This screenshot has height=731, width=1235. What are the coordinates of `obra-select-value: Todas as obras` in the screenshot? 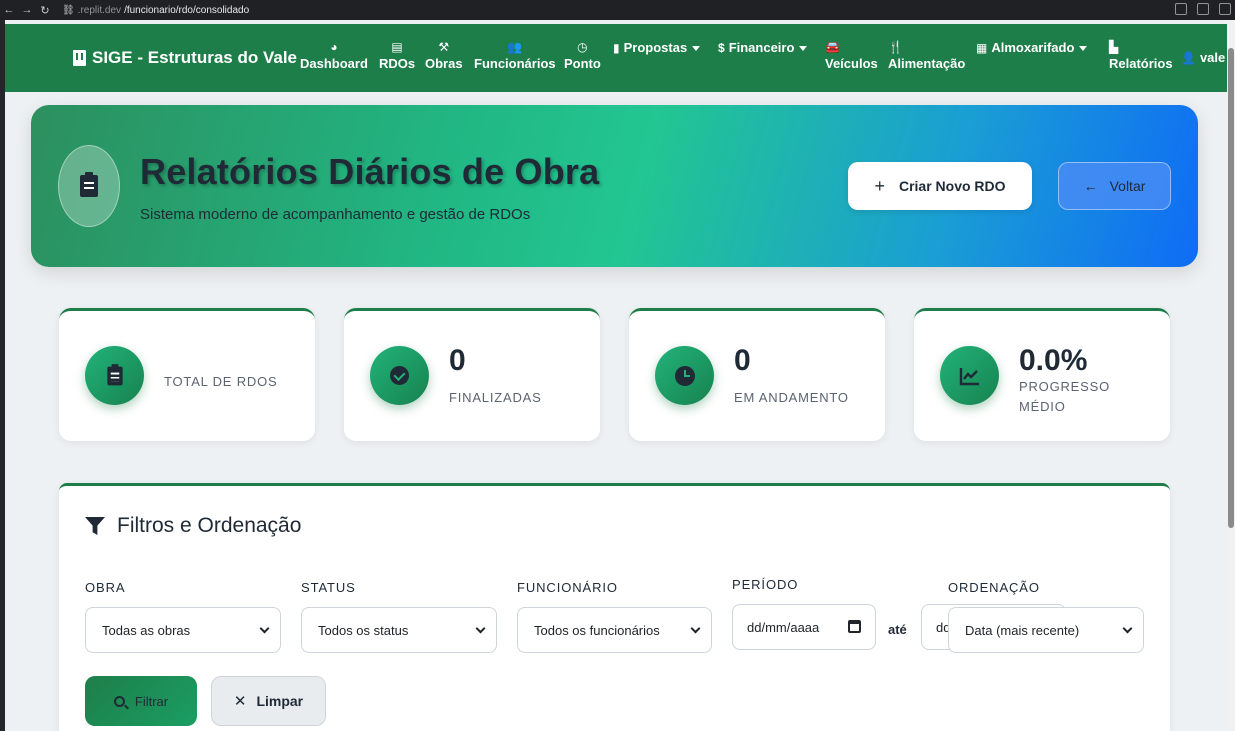 It's located at (146, 630).